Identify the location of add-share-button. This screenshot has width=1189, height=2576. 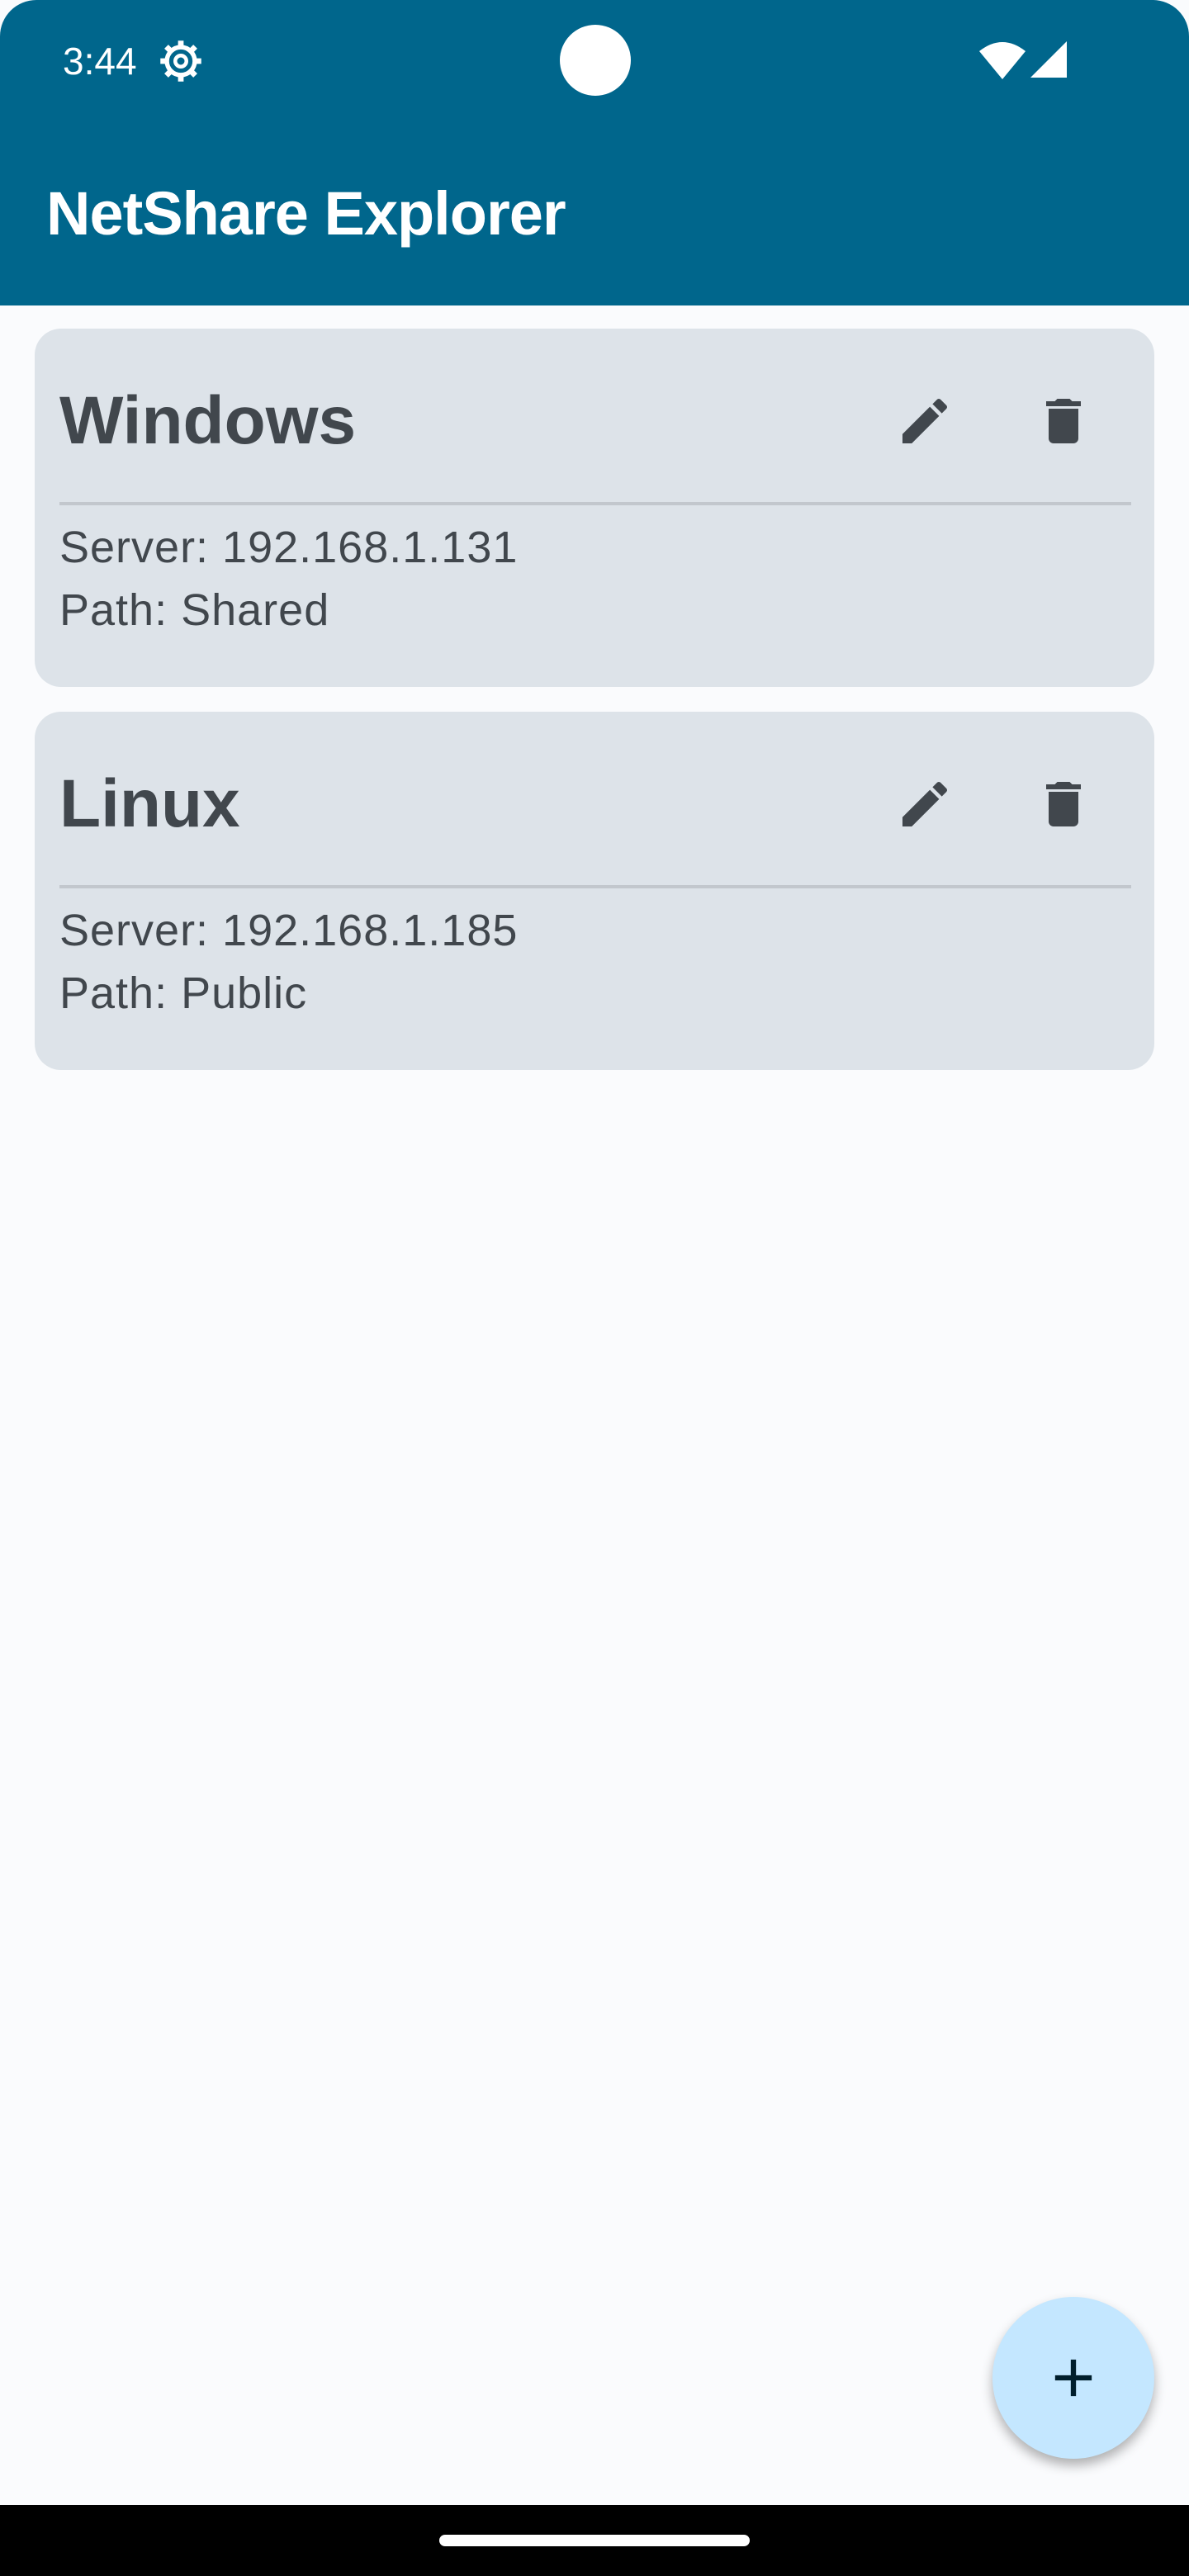
(1073, 2378).